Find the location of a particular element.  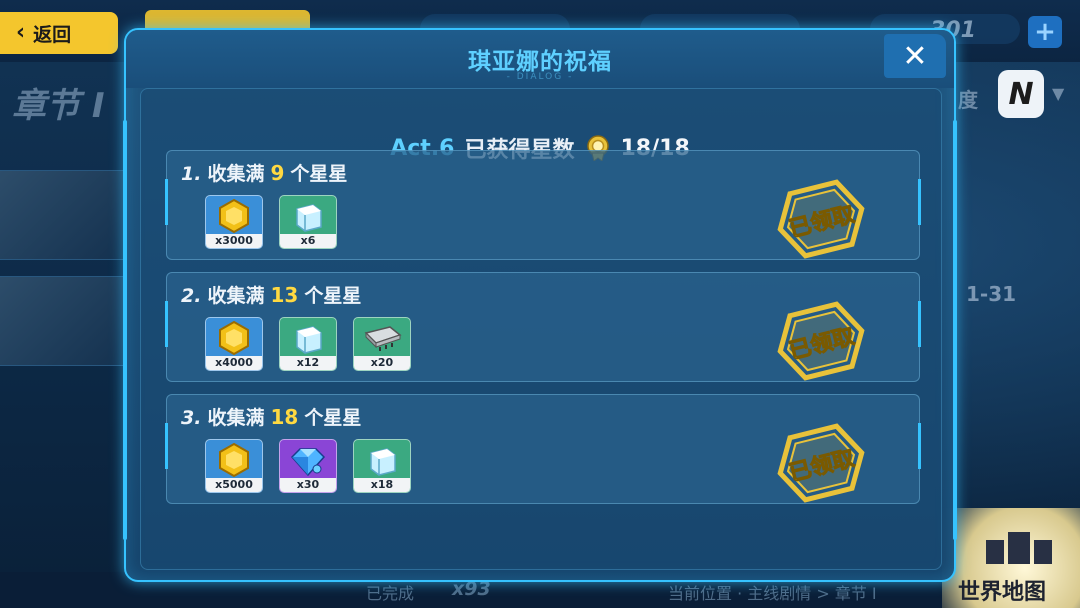

reward-item: x20 is located at coordinates (382, 344).